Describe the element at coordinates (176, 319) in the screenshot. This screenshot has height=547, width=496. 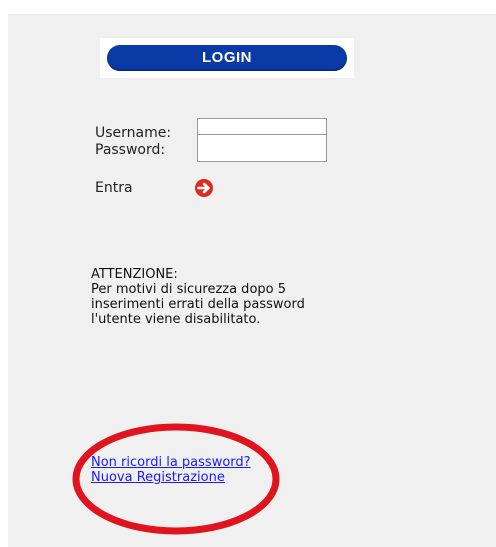
I see `notice-line: l'utente viene disabilitato.` at that location.